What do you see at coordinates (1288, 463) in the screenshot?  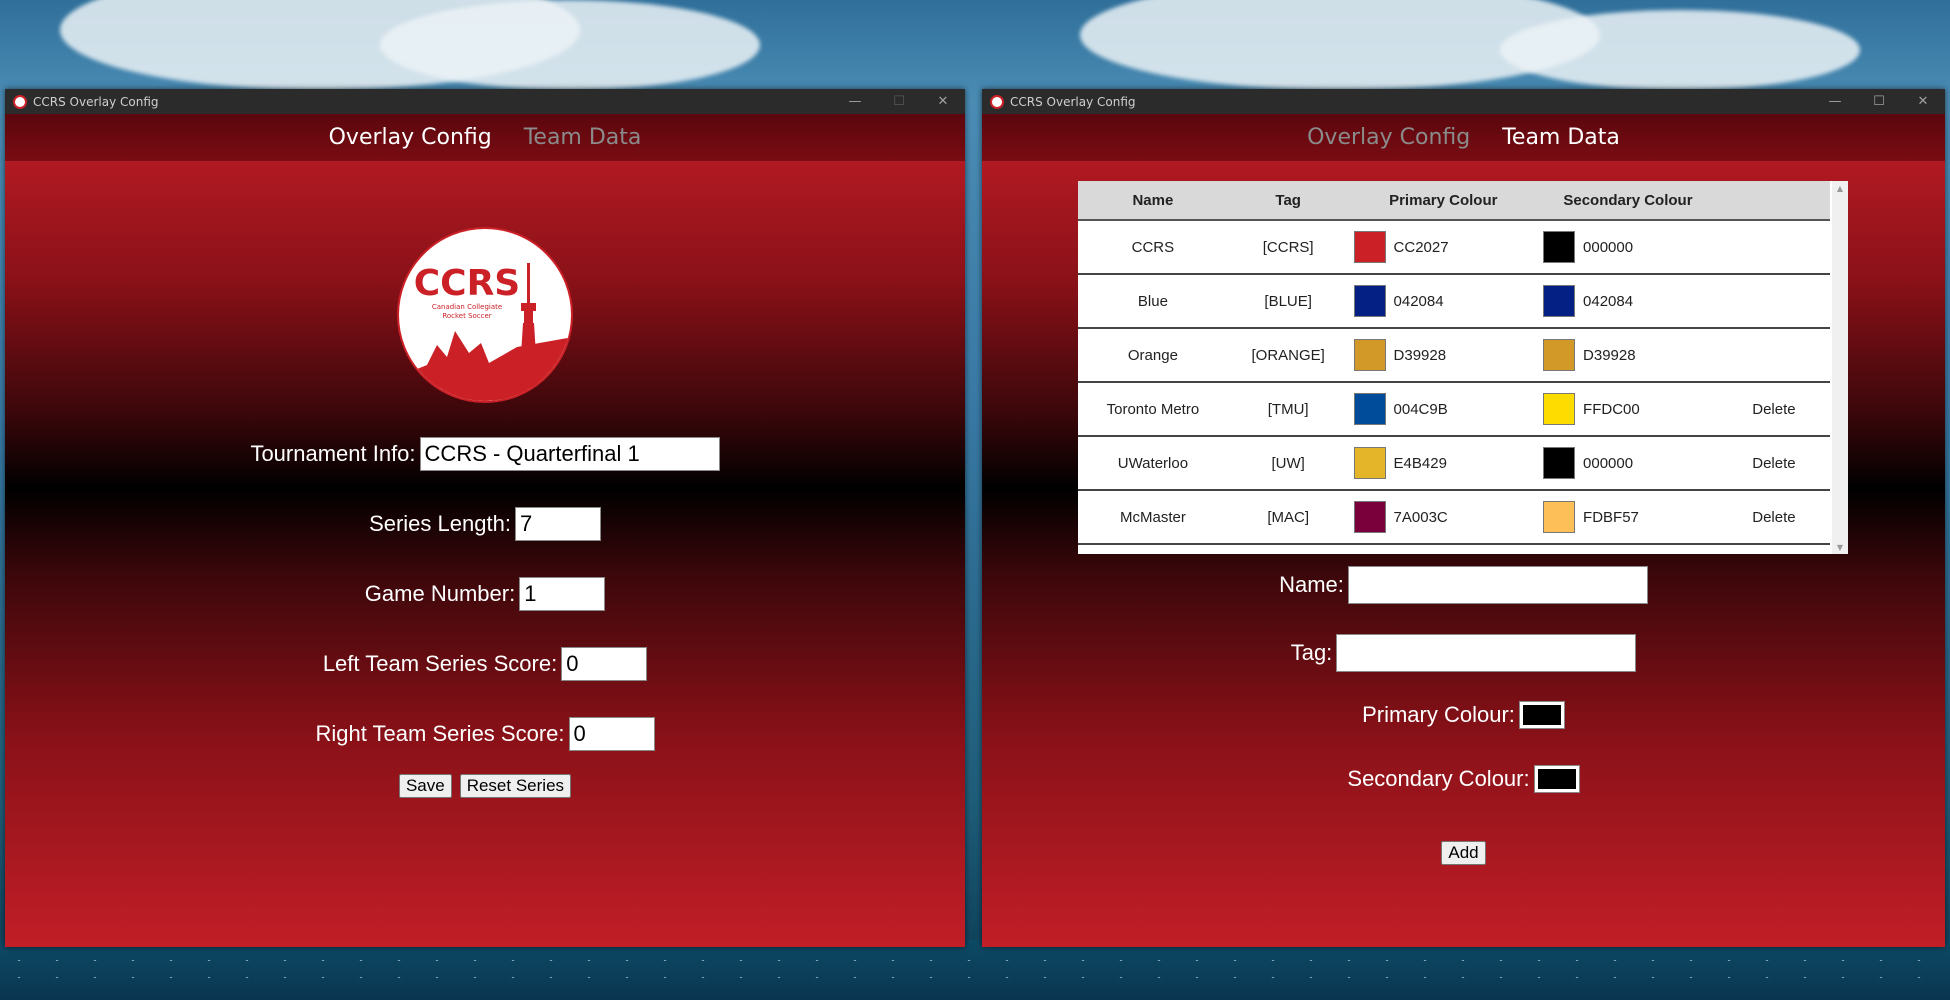 I see `team-tag-cell: [UW]` at bounding box center [1288, 463].